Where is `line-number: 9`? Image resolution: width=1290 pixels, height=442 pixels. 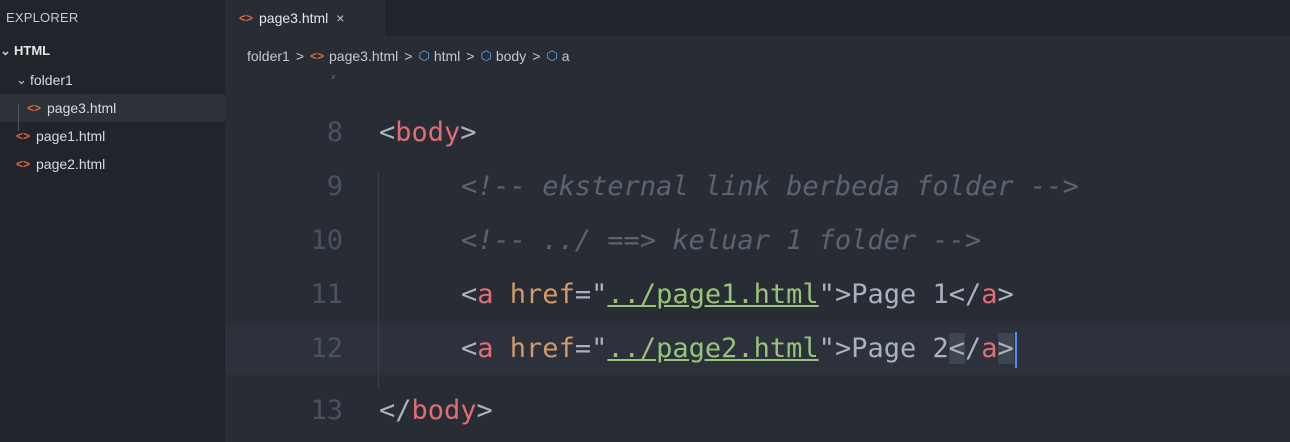 line-number: 9 is located at coordinates (334, 186).